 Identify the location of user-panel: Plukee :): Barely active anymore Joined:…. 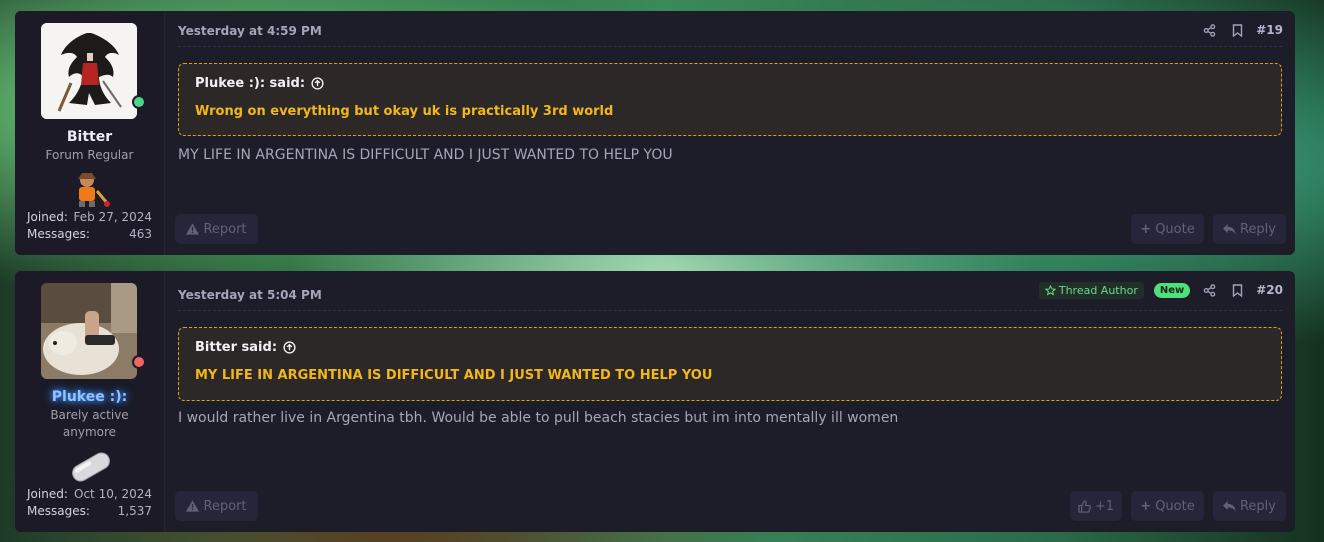
(90, 401).